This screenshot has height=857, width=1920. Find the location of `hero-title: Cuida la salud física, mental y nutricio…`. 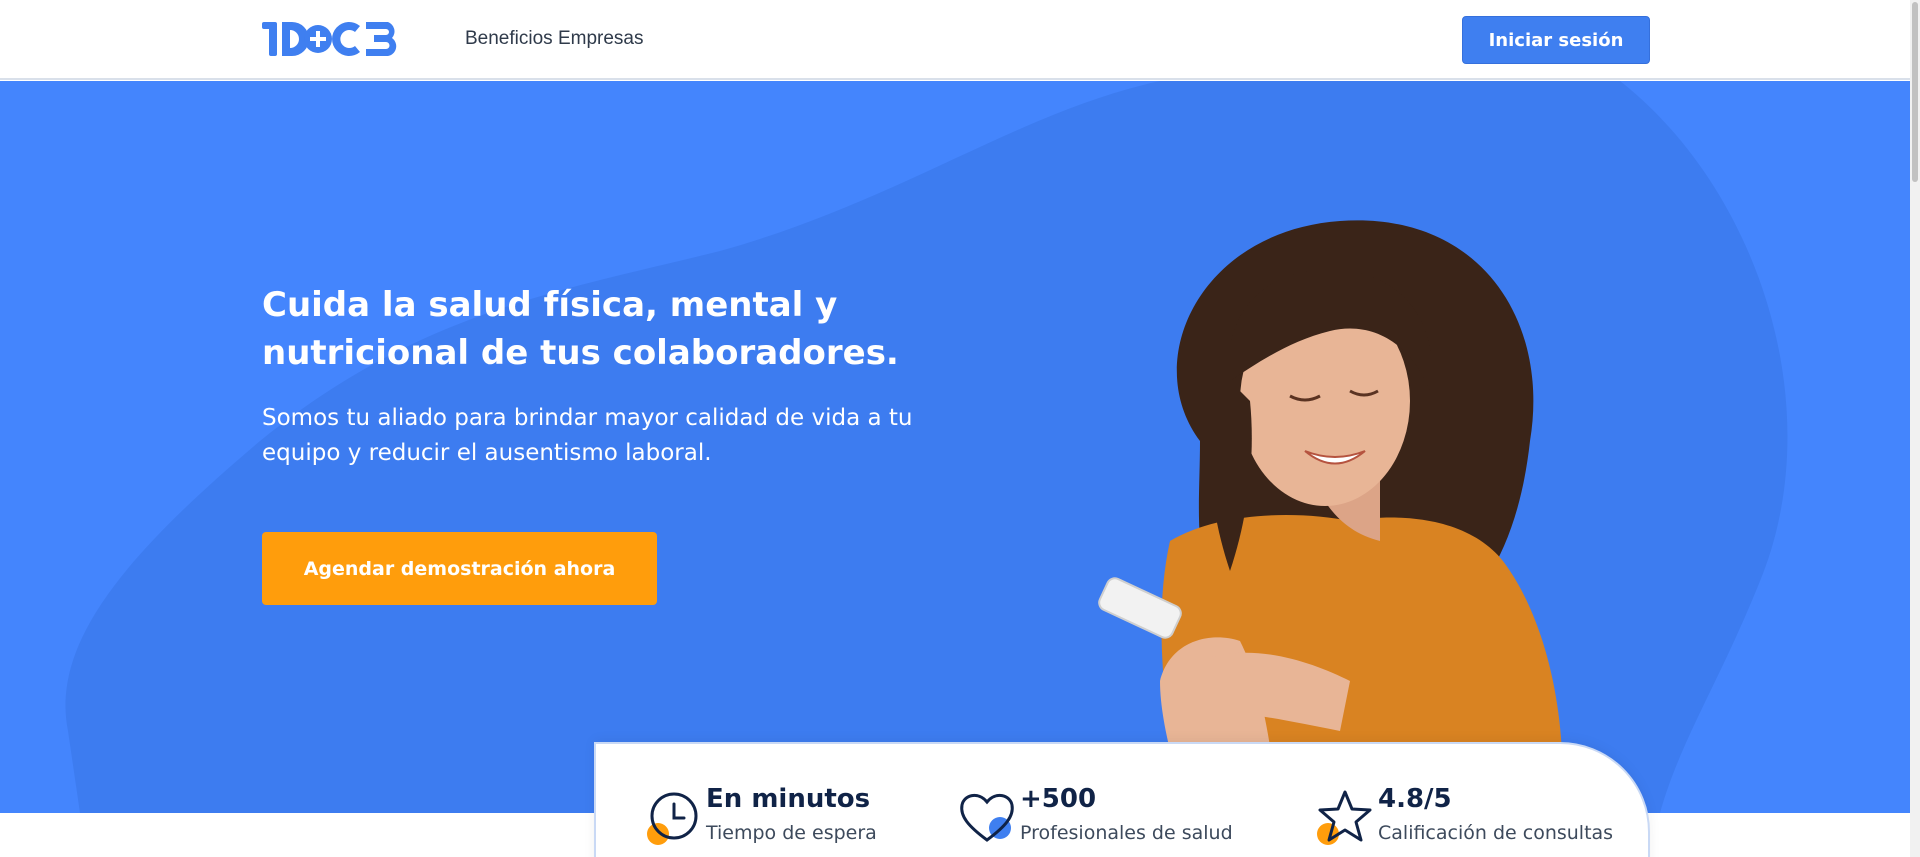

hero-title: Cuida la salud física, mental y nutricio… is located at coordinates (612, 329).